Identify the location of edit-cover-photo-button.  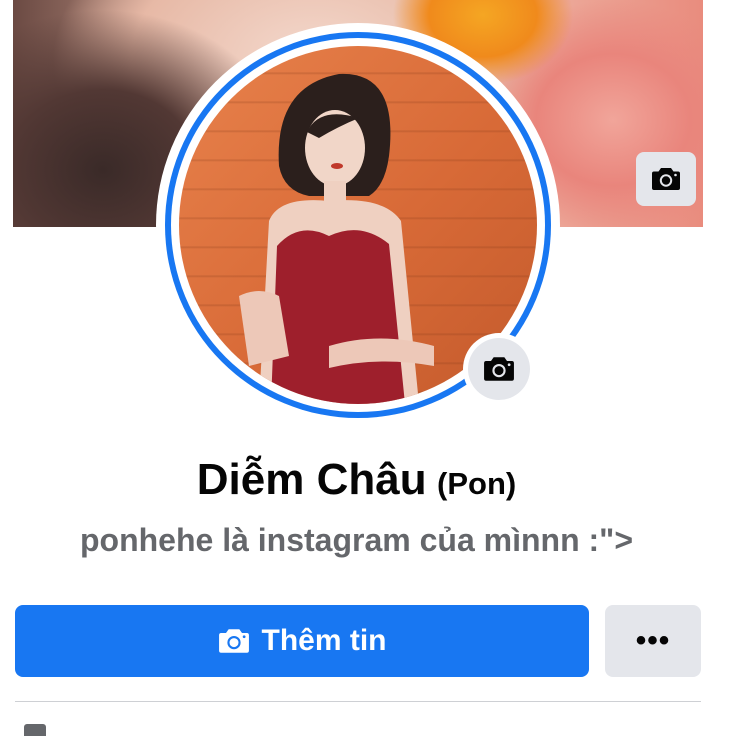
(666, 179).